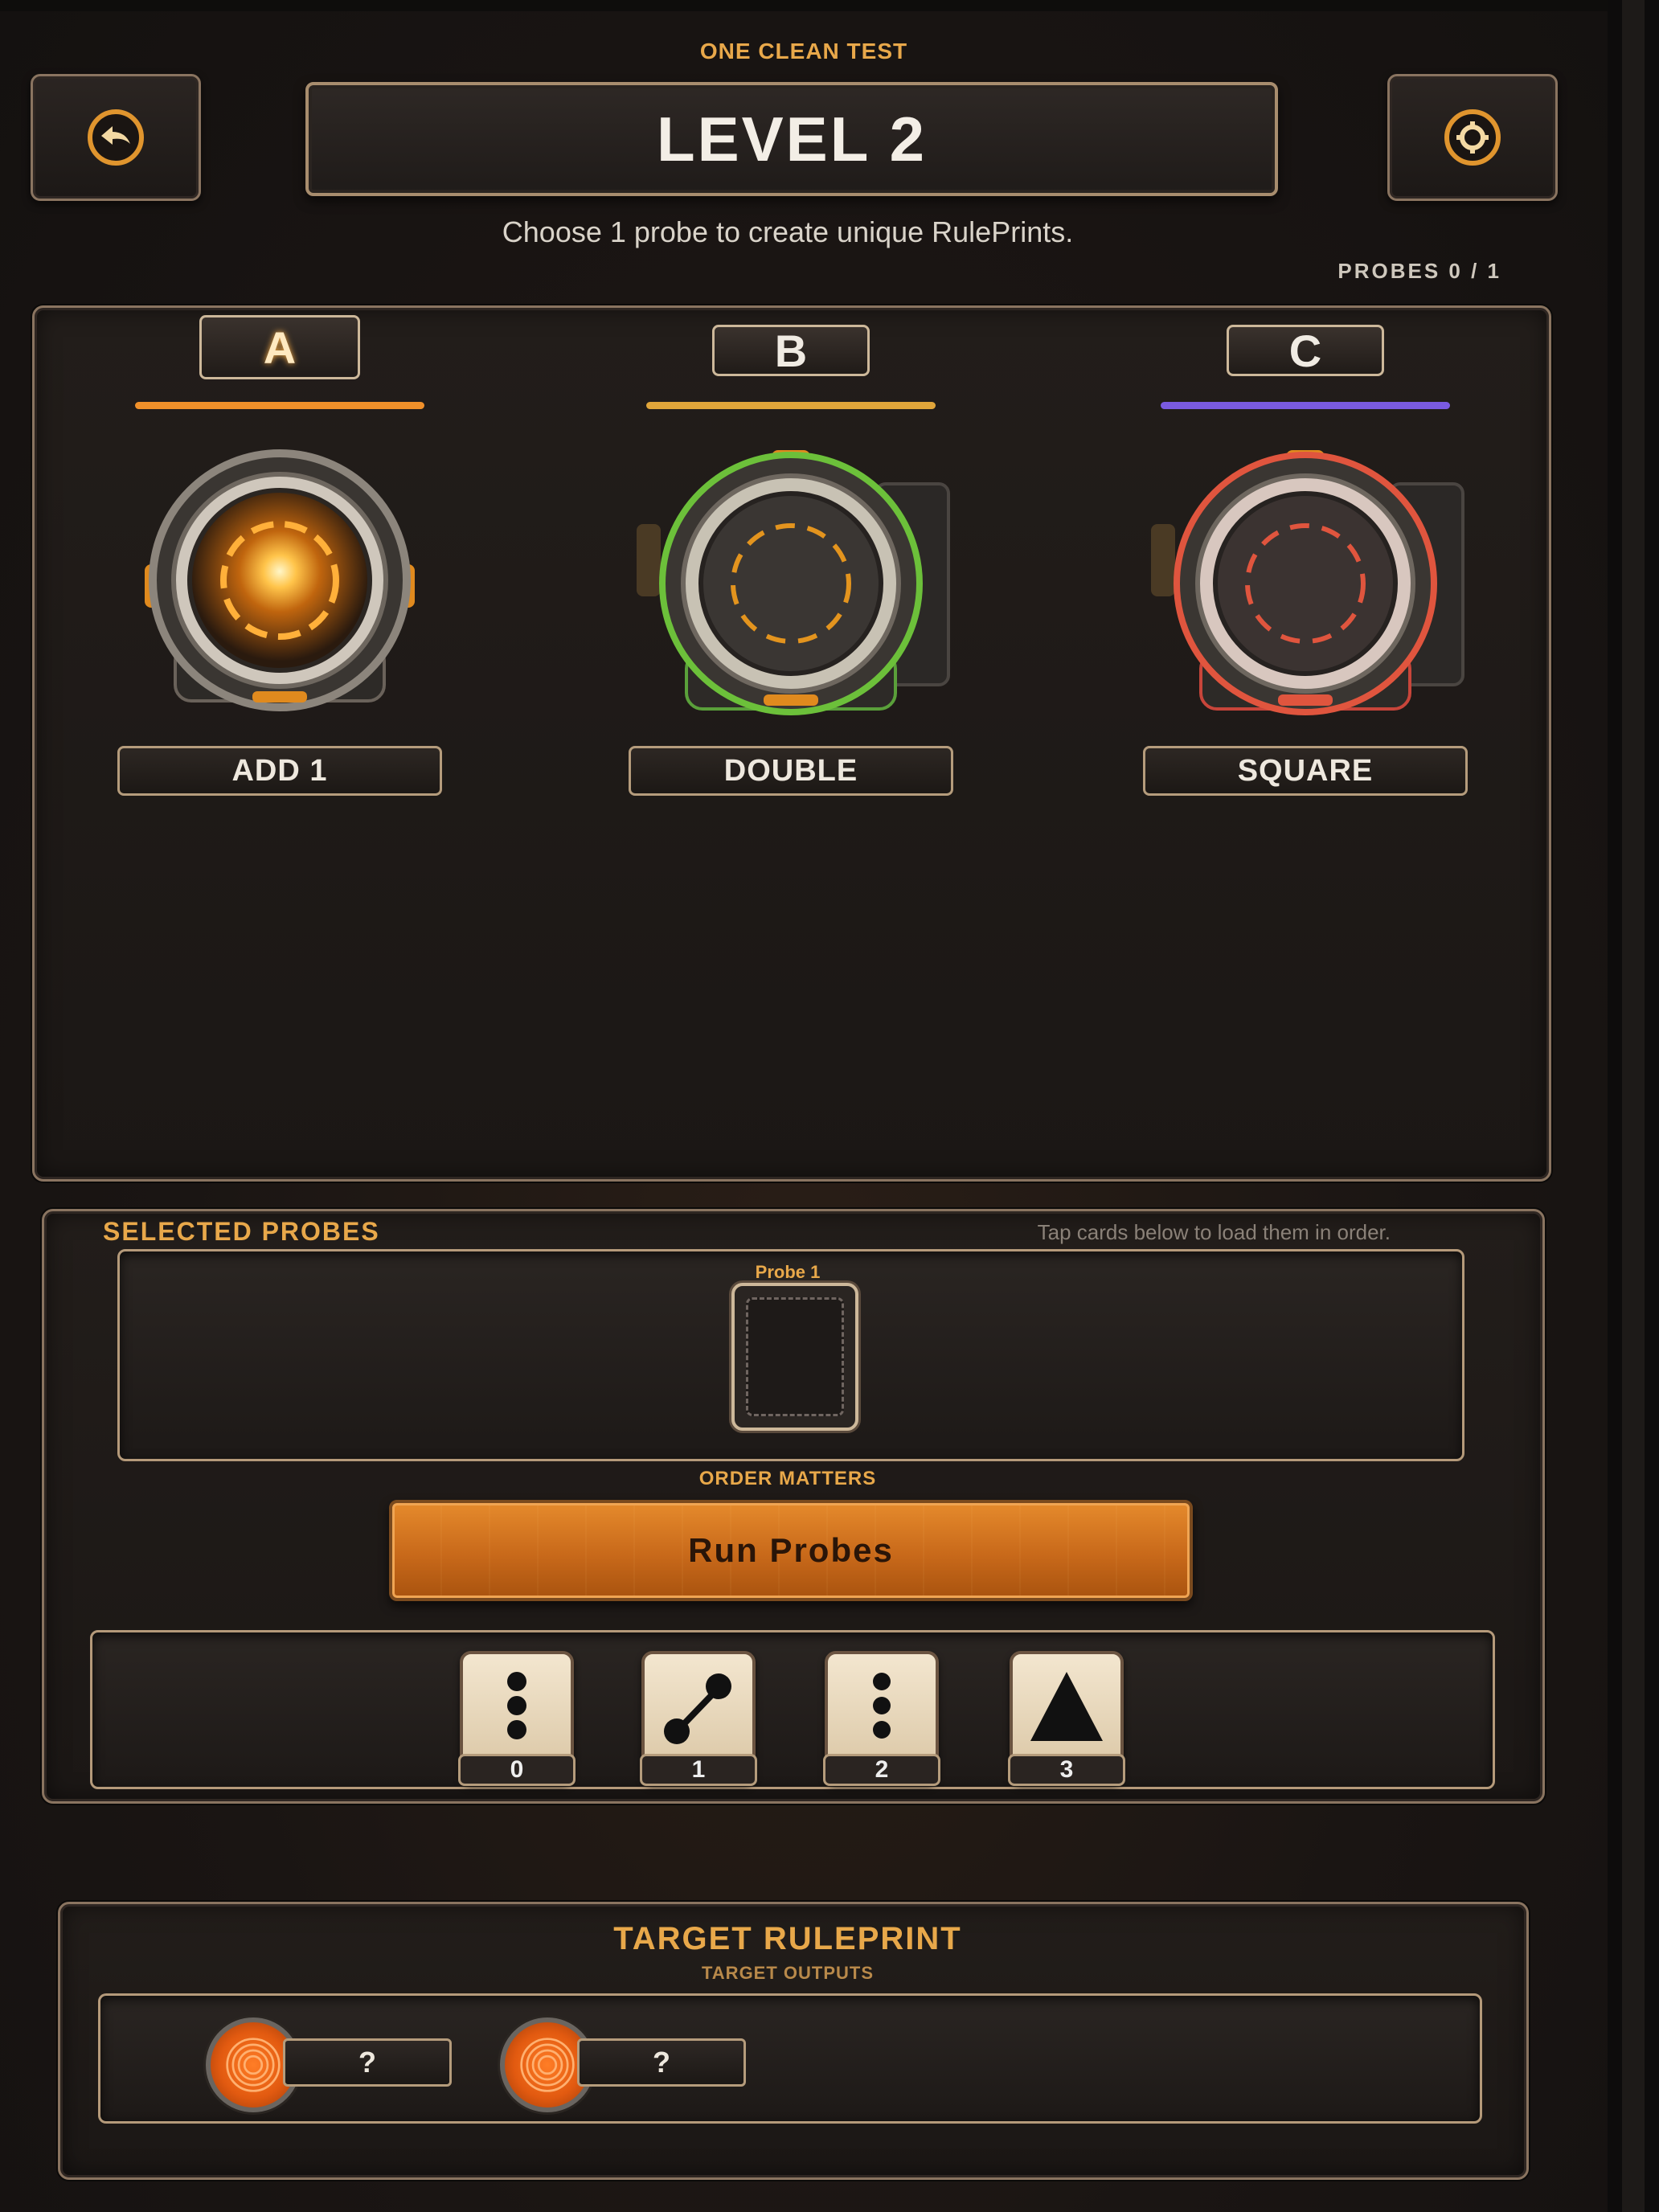 Image resolution: width=1659 pixels, height=2212 pixels. I want to click on value-card-3: 3, so click(1066, 1718).